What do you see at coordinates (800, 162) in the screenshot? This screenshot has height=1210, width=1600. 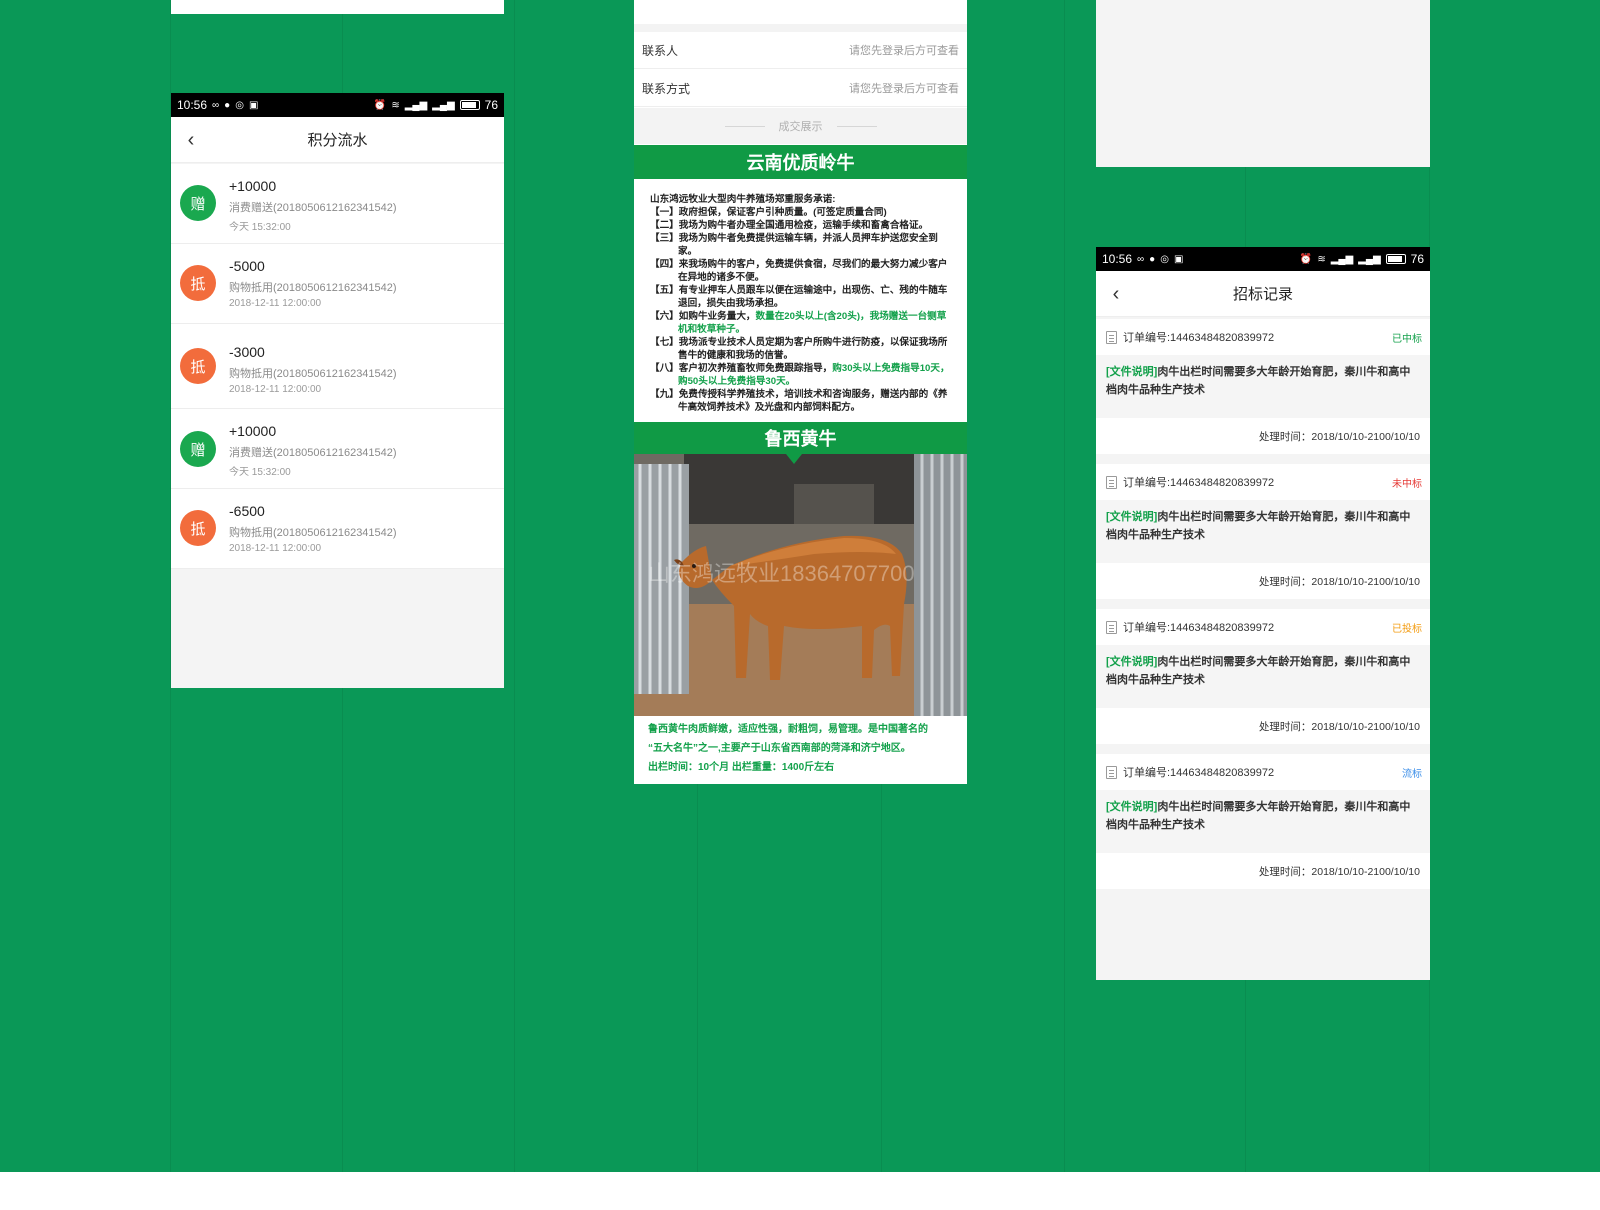 I see `breed-banner: 云南优质岭牛` at bounding box center [800, 162].